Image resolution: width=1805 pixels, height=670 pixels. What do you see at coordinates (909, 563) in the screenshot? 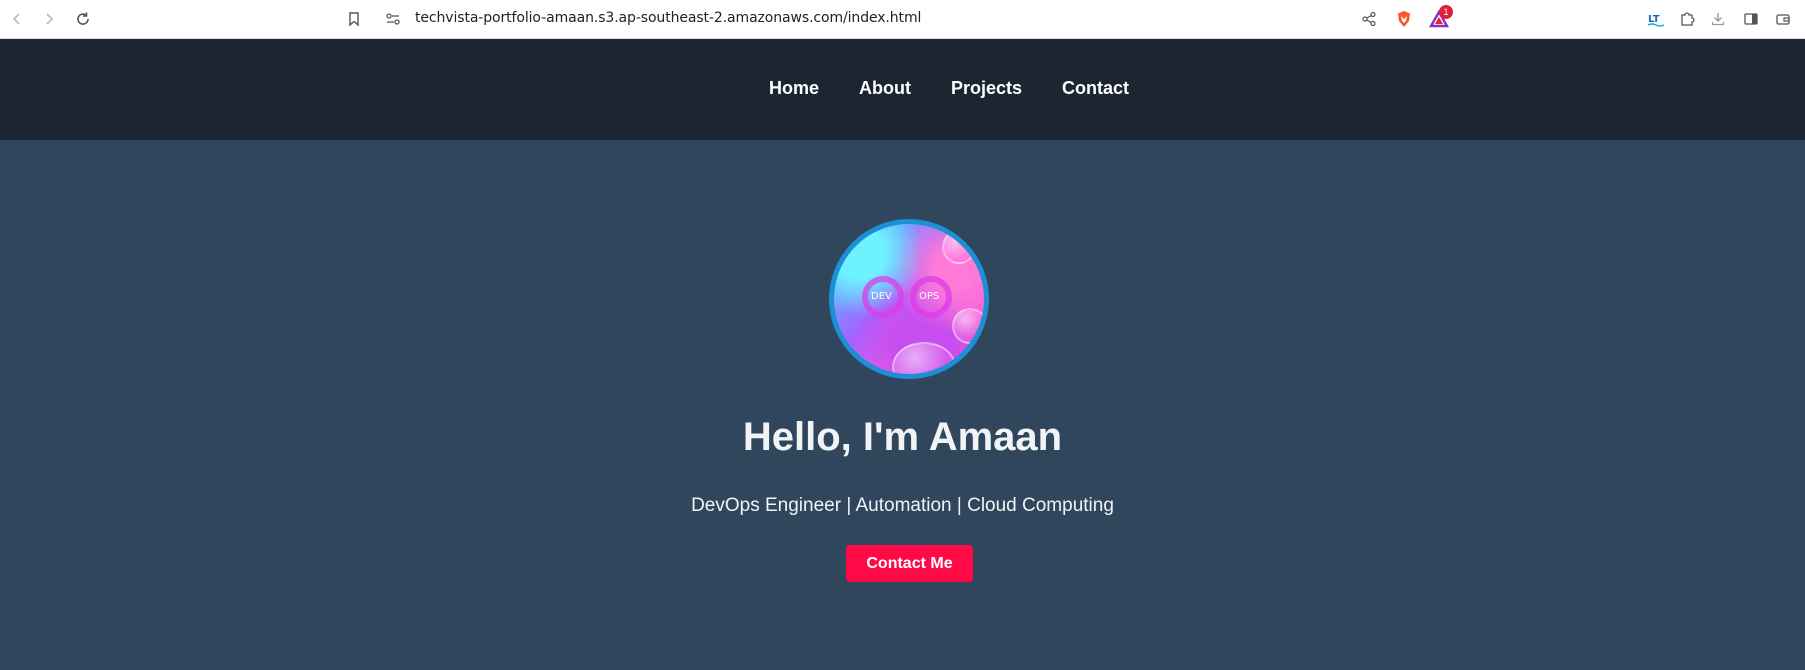
I see `contact-me-button: Contact Me` at bounding box center [909, 563].